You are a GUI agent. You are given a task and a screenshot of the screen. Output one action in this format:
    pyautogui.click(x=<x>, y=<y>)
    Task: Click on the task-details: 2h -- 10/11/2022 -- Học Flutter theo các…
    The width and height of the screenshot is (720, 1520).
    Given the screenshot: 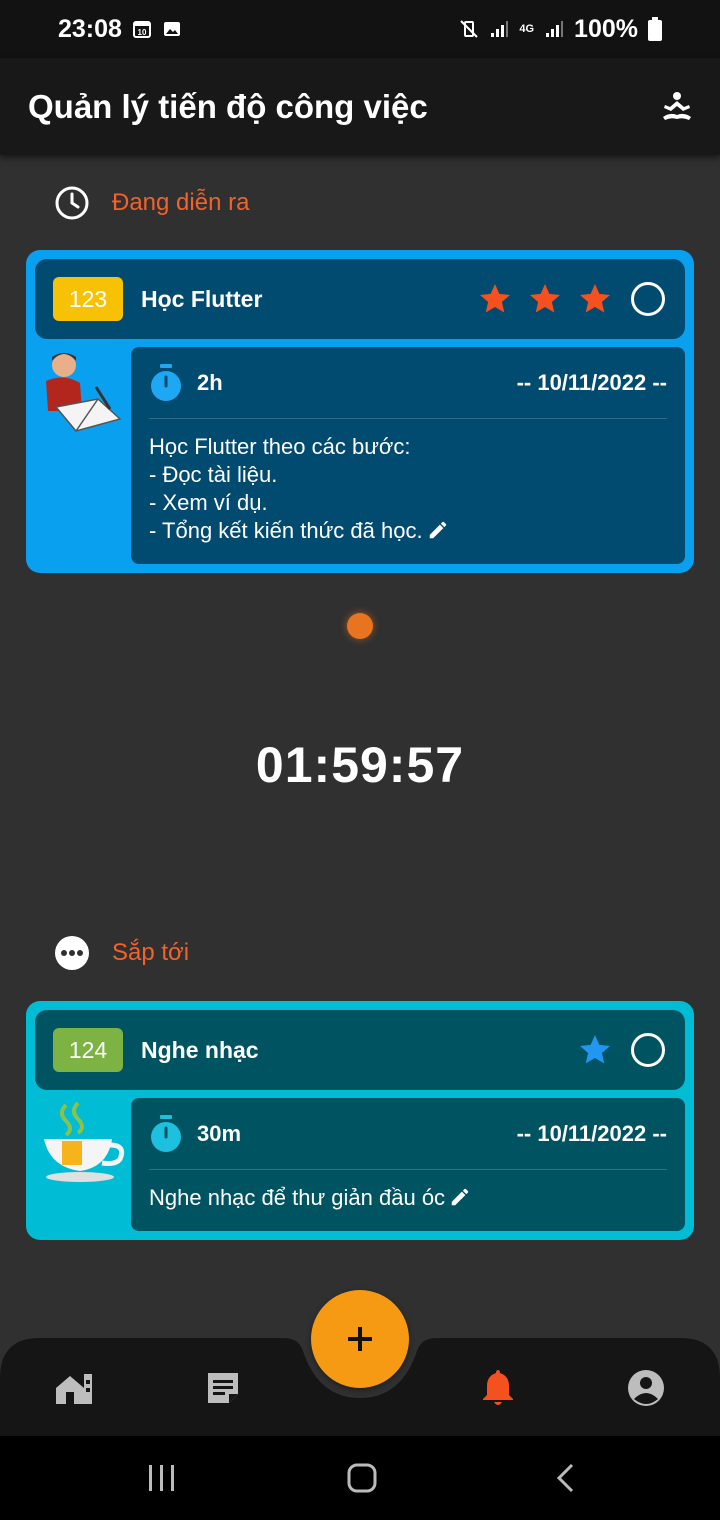 What is the action you would take?
    pyautogui.click(x=408, y=455)
    